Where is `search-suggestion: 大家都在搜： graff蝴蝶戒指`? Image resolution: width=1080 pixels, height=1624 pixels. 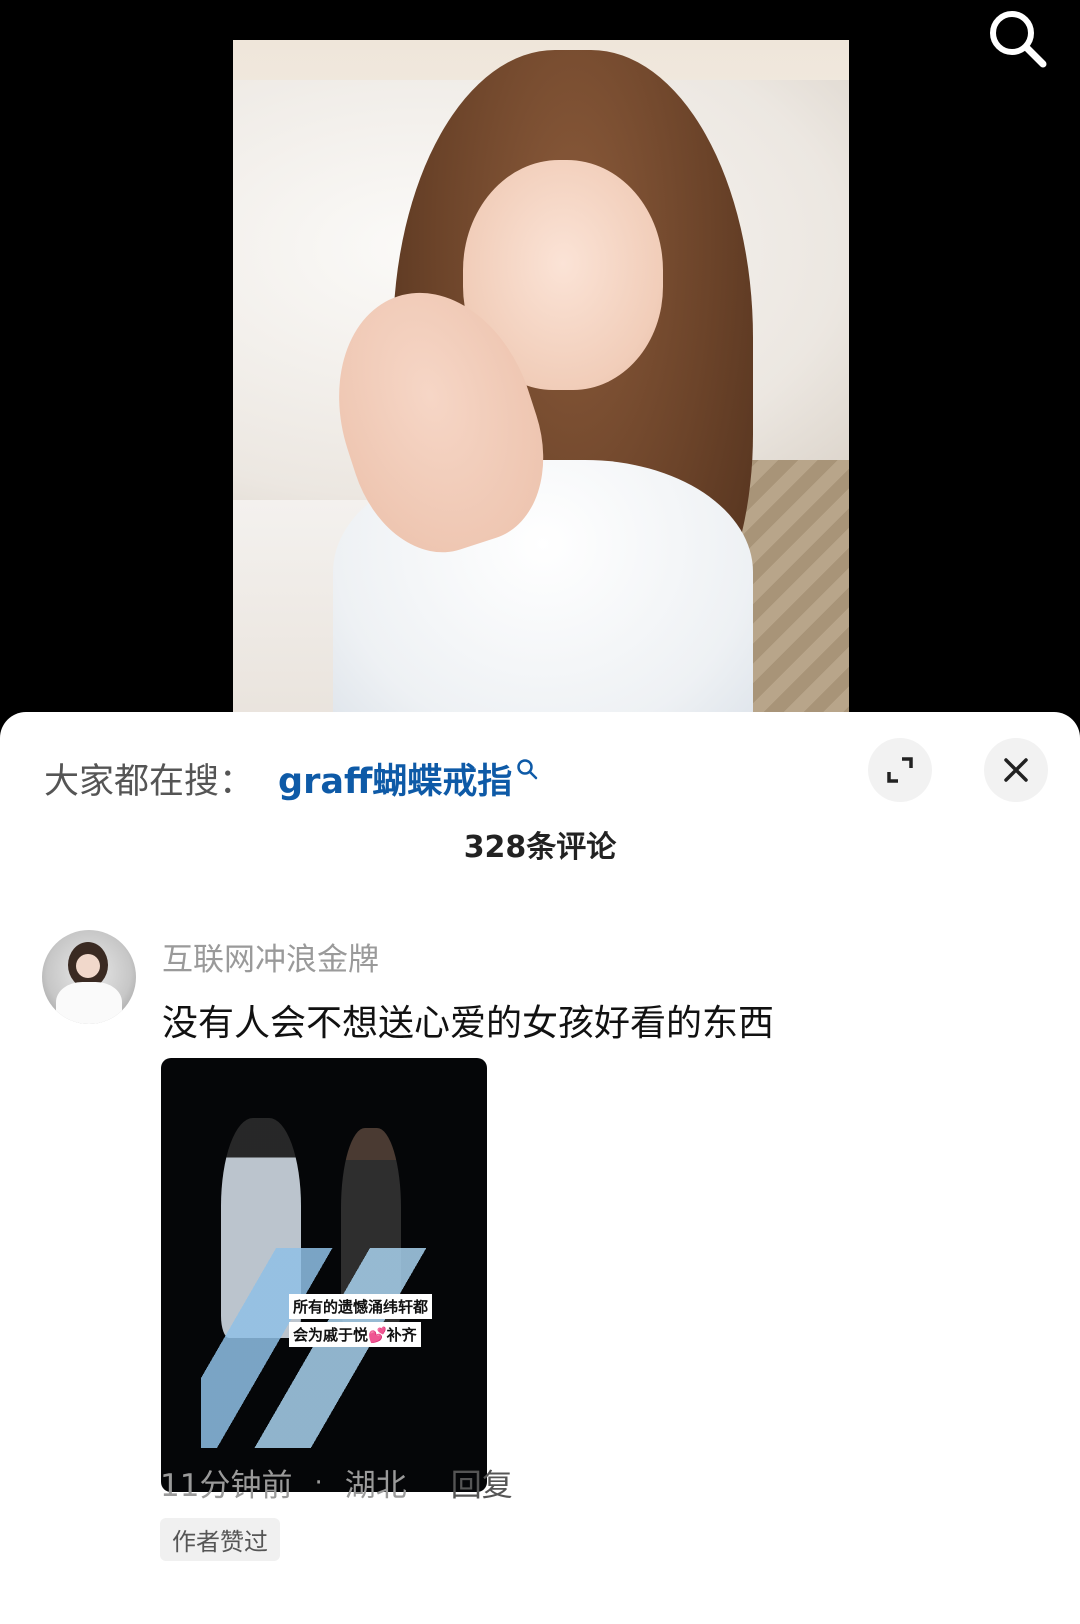
search-suggestion: 大家都在搜： graff蝴蝶戒指 is located at coordinates (291, 778).